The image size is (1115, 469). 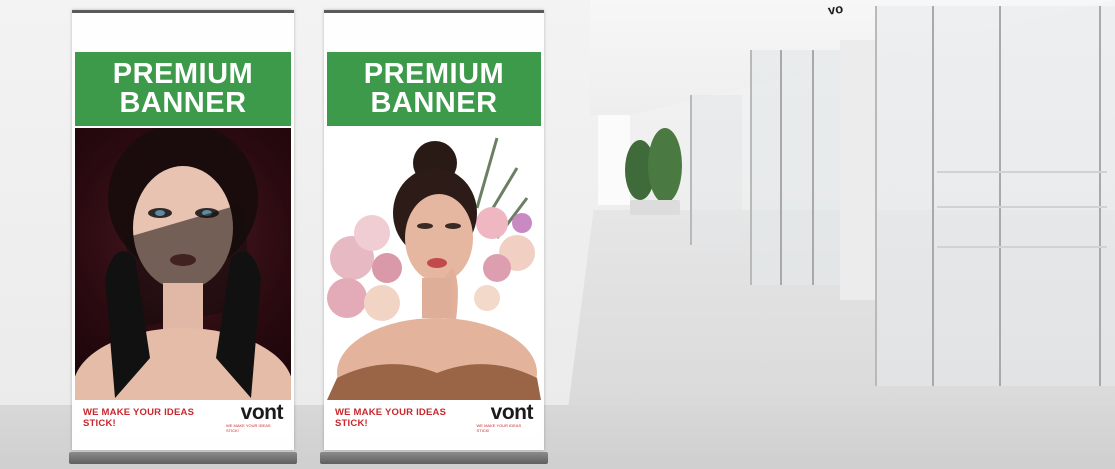 I want to click on model-photo-dark, so click(x=183, y=264).